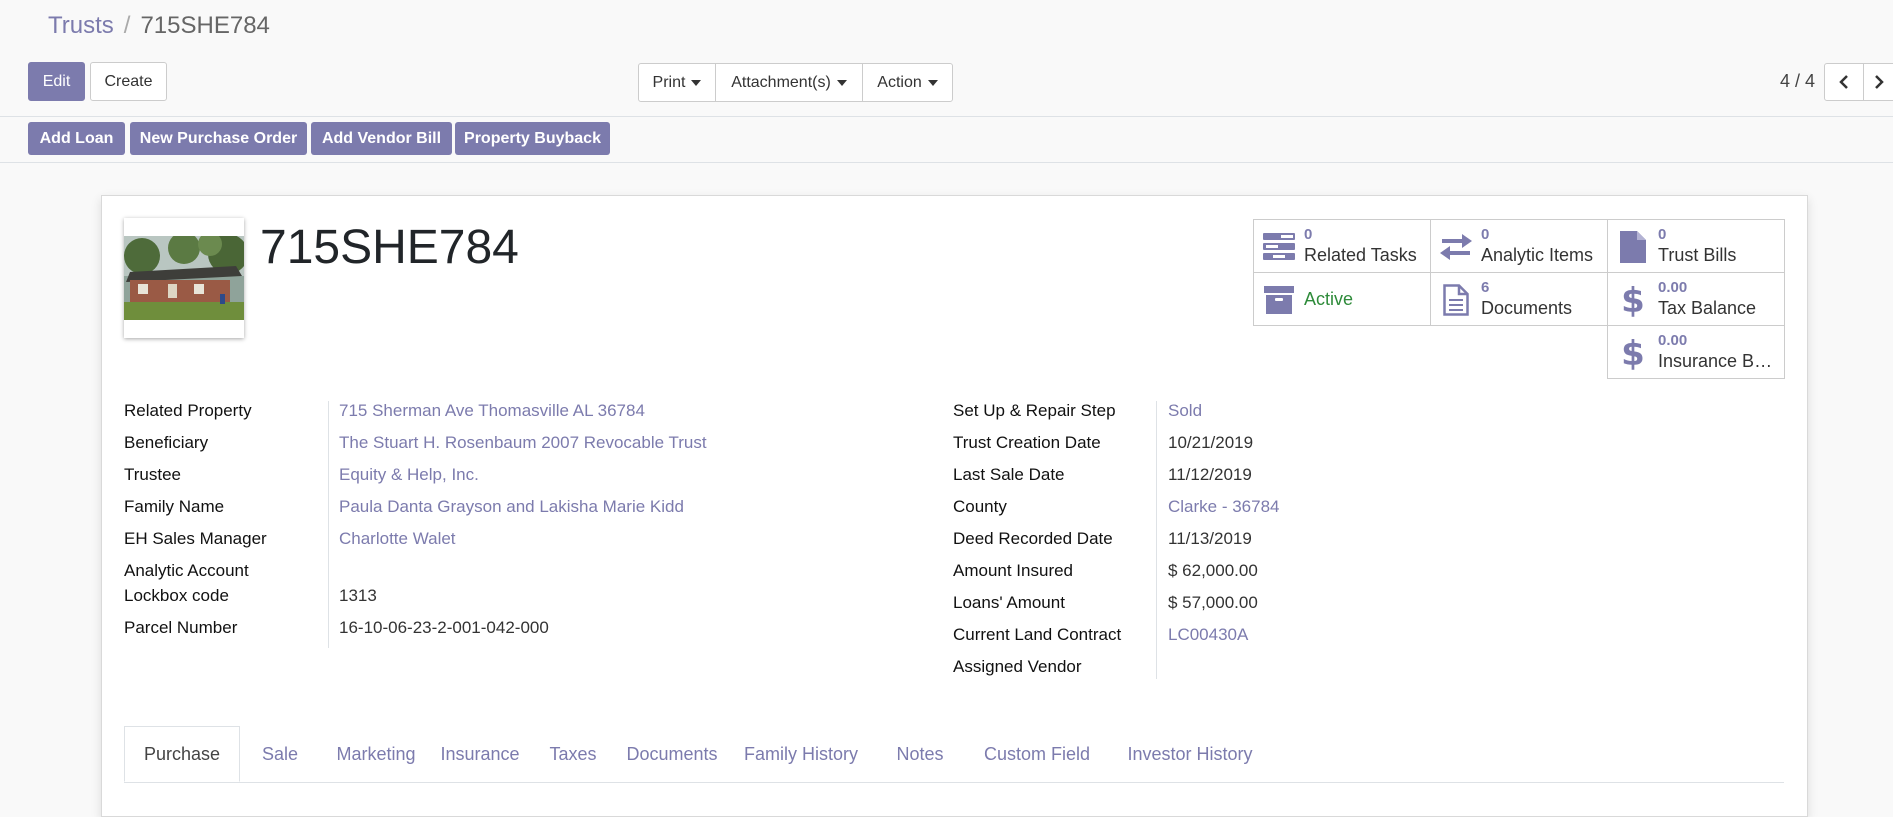 Image resolution: width=1893 pixels, height=817 pixels. What do you see at coordinates (980, 506) in the screenshot?
I see `field-label: County` at bounding box center [980, 506].